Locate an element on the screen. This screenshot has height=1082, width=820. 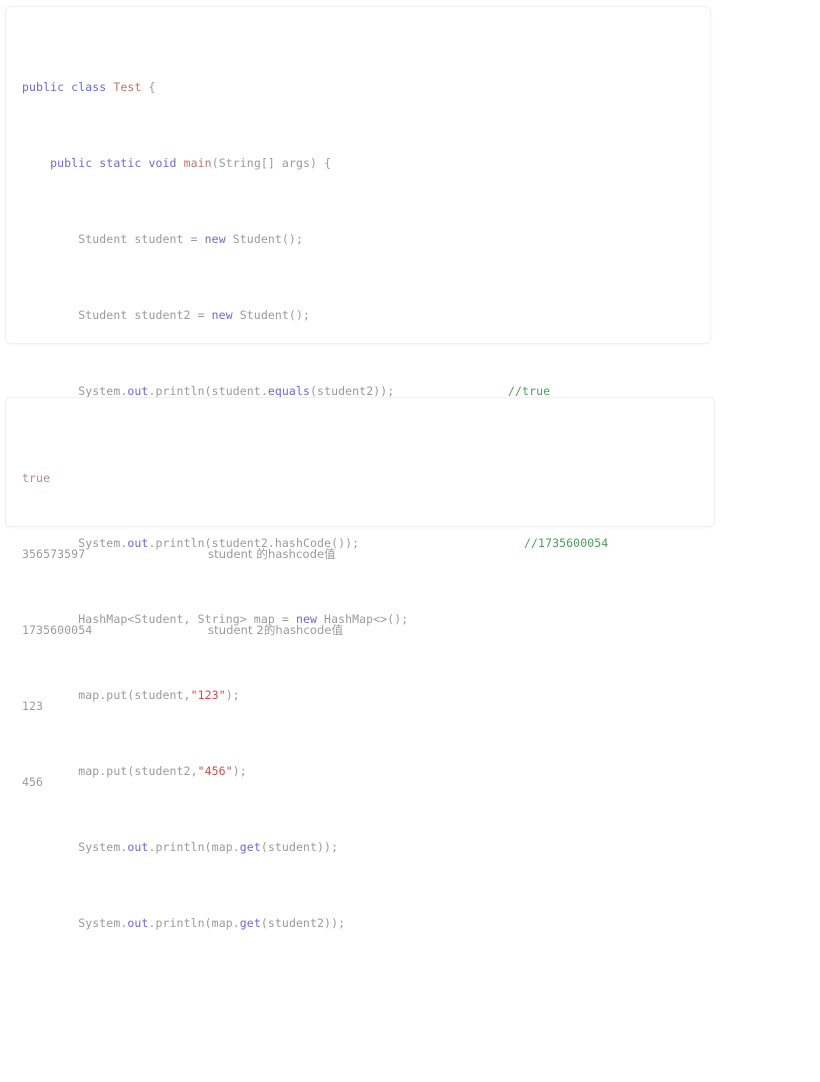
output-value: true is located at coordinates (36, 478).